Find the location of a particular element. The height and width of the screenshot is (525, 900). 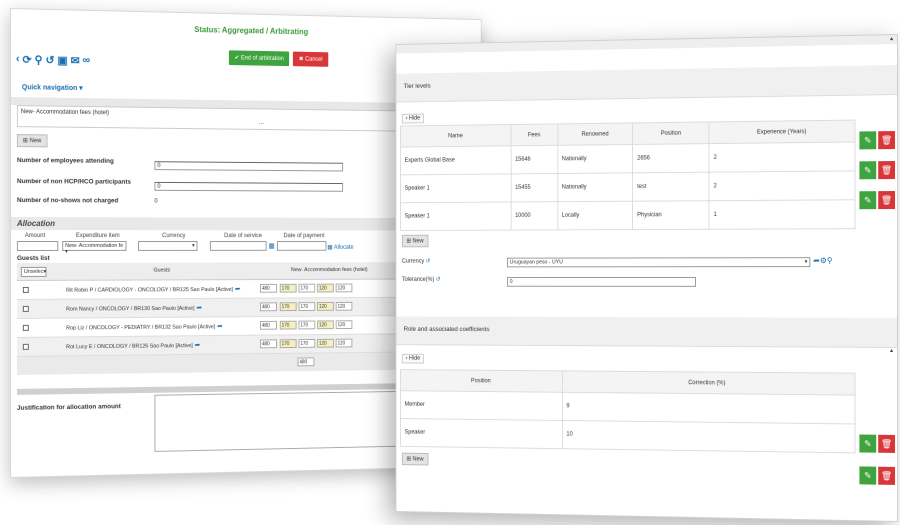

tolerance-input: 0 is located at coordinates (601, 282).